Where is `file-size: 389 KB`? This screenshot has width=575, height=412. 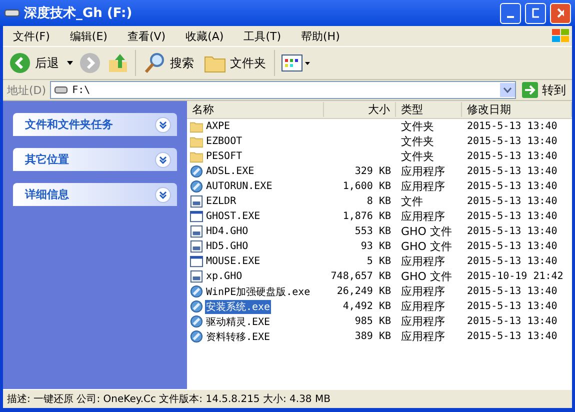
file-size: 389 KB is located at coordinates (373, 336).